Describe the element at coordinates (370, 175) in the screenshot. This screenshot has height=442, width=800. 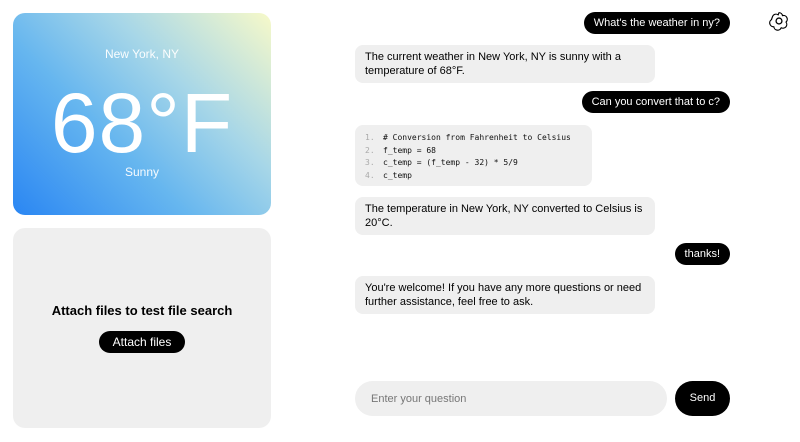
I see `line-number: 4.` at that location.